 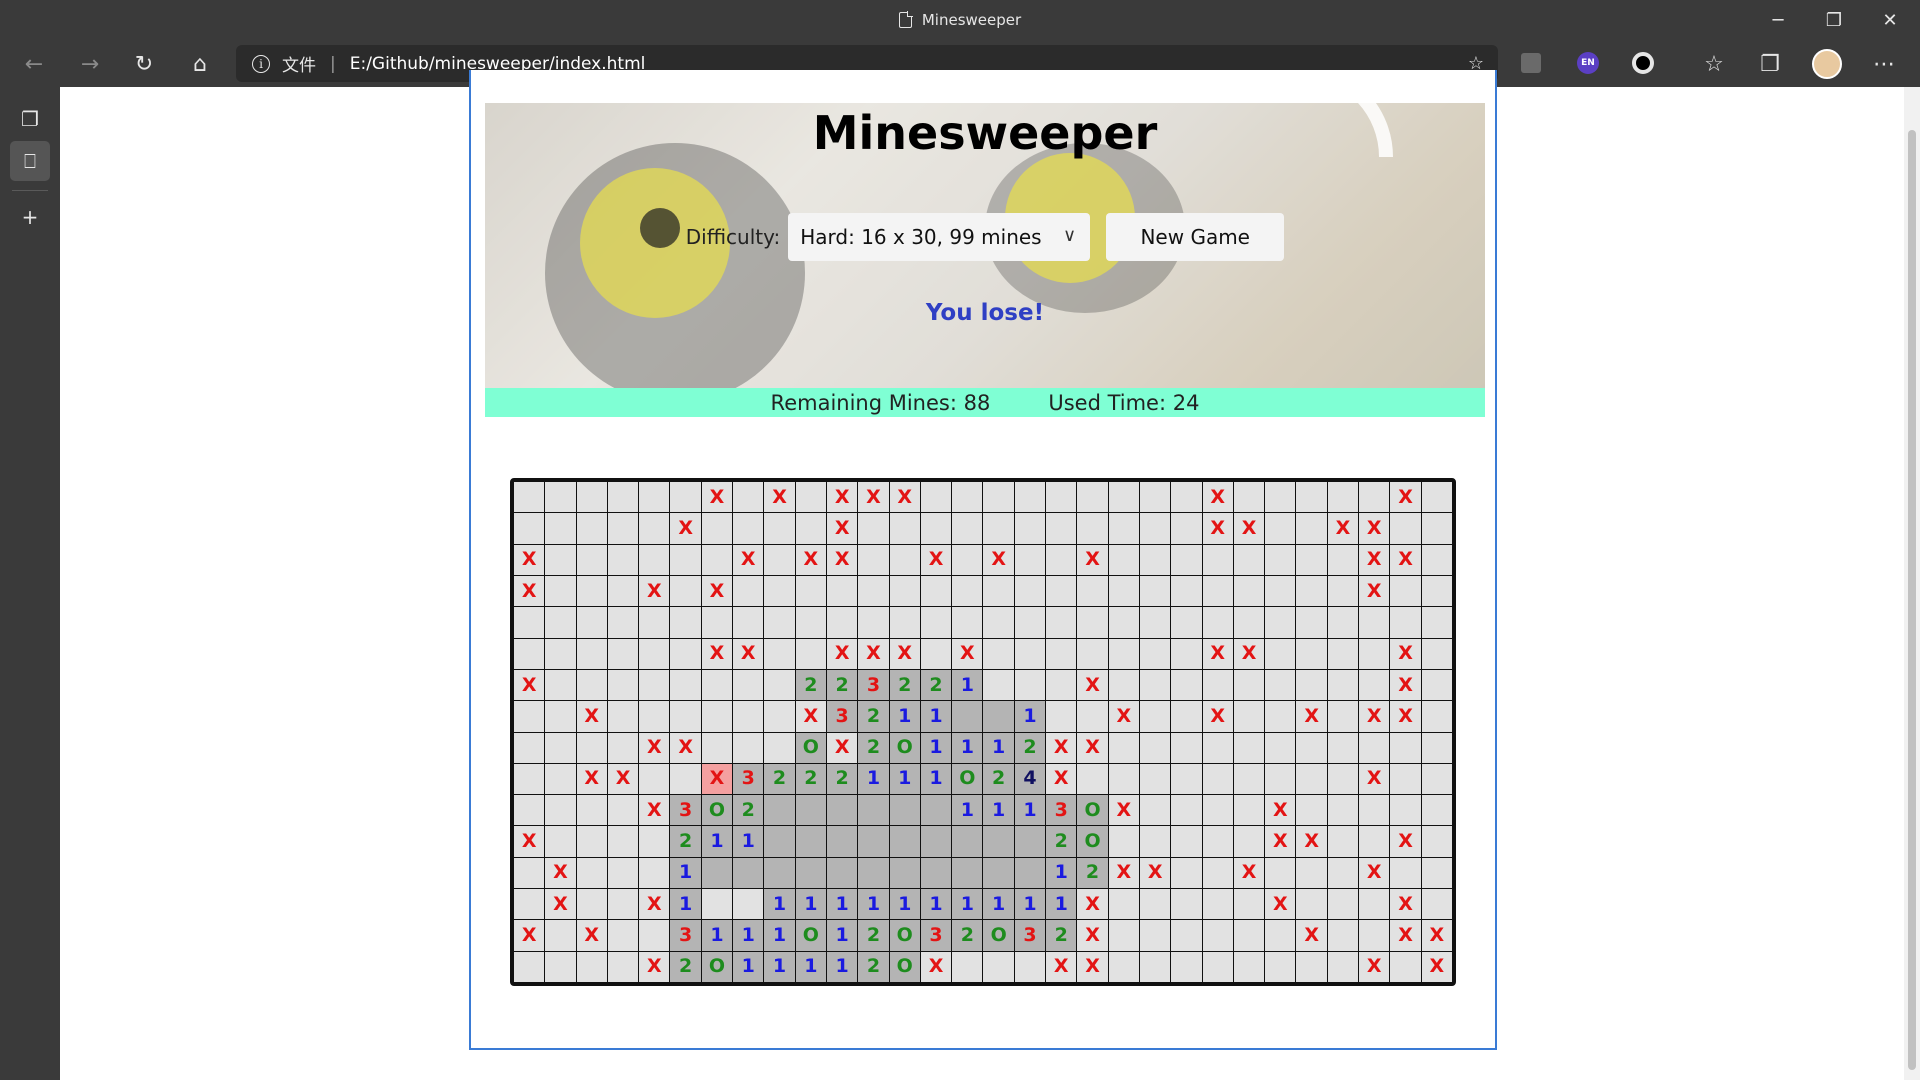 What do you see at coordinates (1770, 64) in the screenshot?
I see `collections-icon: ❐` at bounding box center [1770, 64].